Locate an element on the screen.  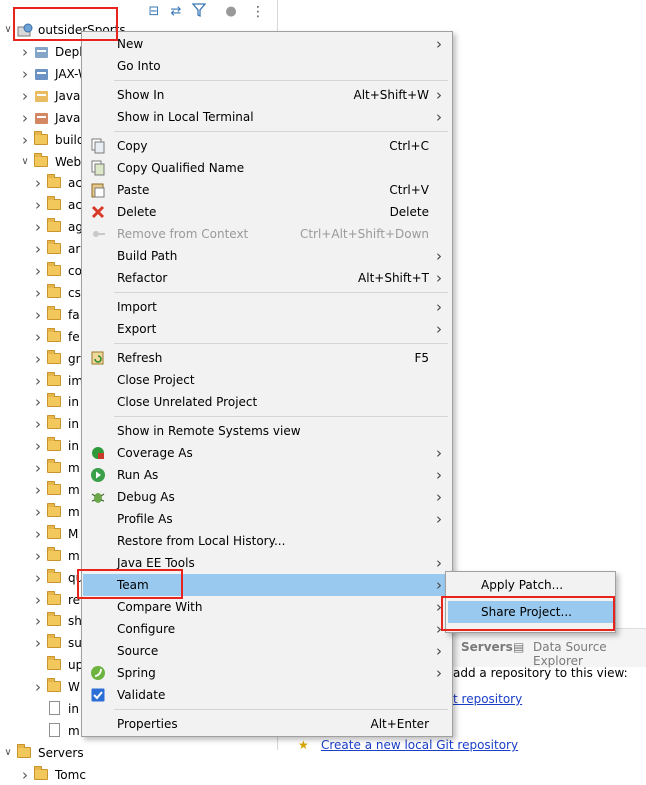
tree-row: › re is located at coordinates (45, 600).